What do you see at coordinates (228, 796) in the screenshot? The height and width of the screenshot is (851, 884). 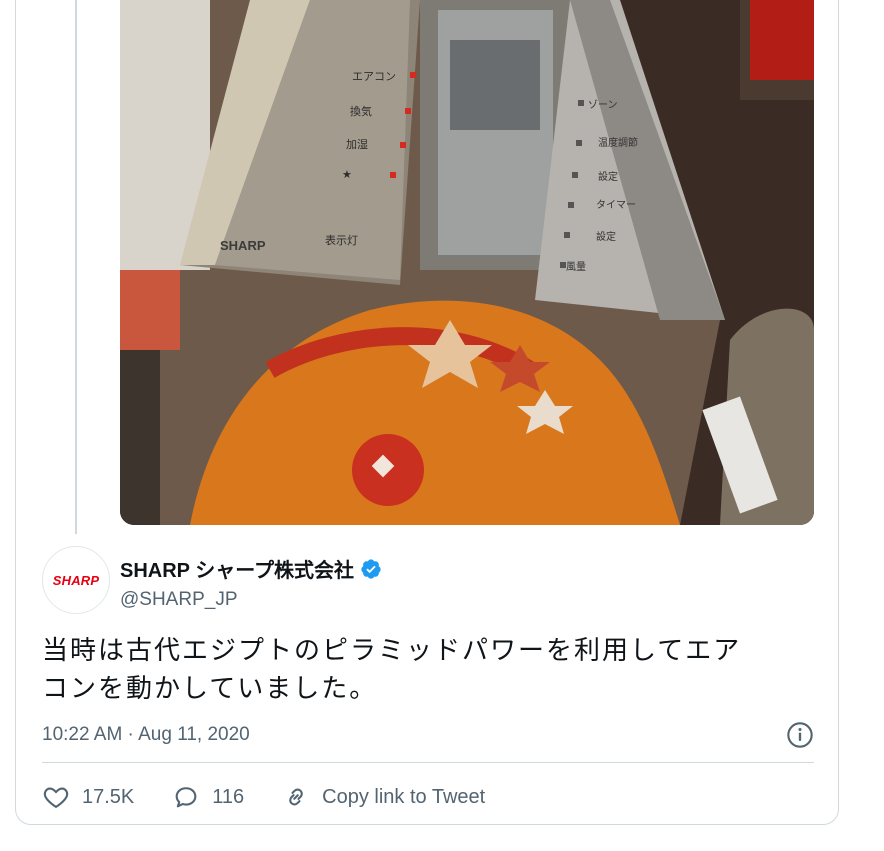 I see `reply-count: 116` at bounding box center [228, 796].